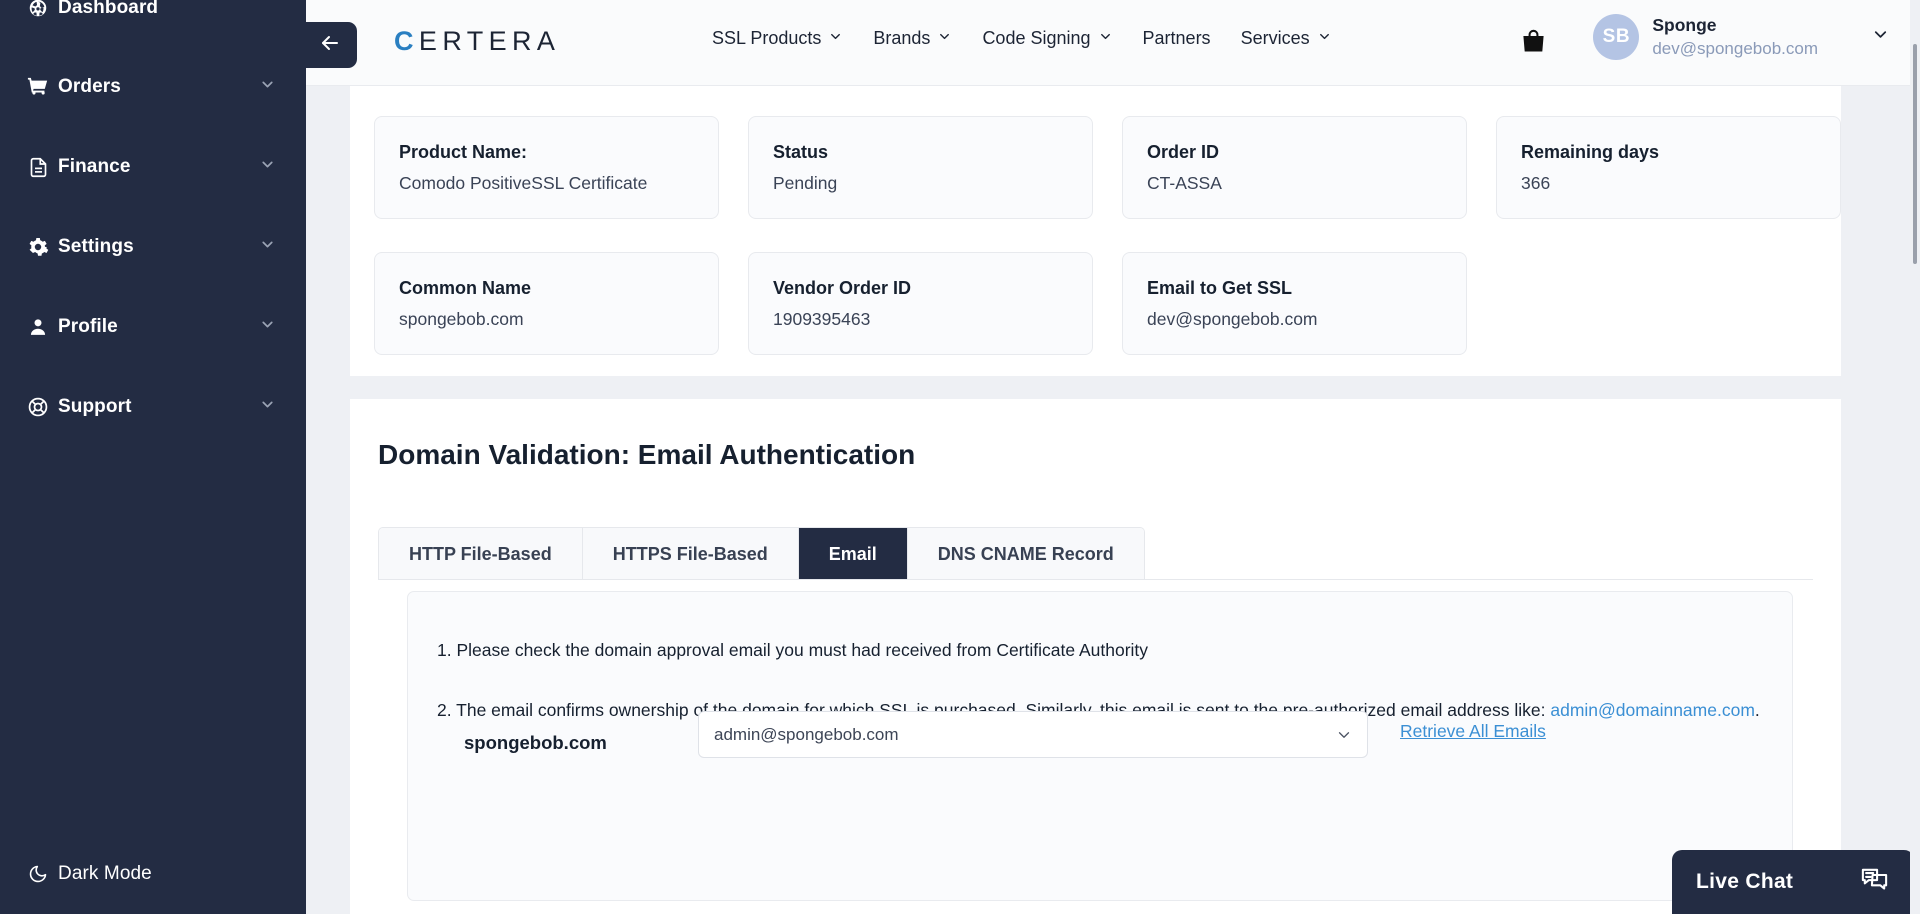 The width and height of the screenshot is (1920, 914). I want to click on tab-email: Email, so click(853, 554).